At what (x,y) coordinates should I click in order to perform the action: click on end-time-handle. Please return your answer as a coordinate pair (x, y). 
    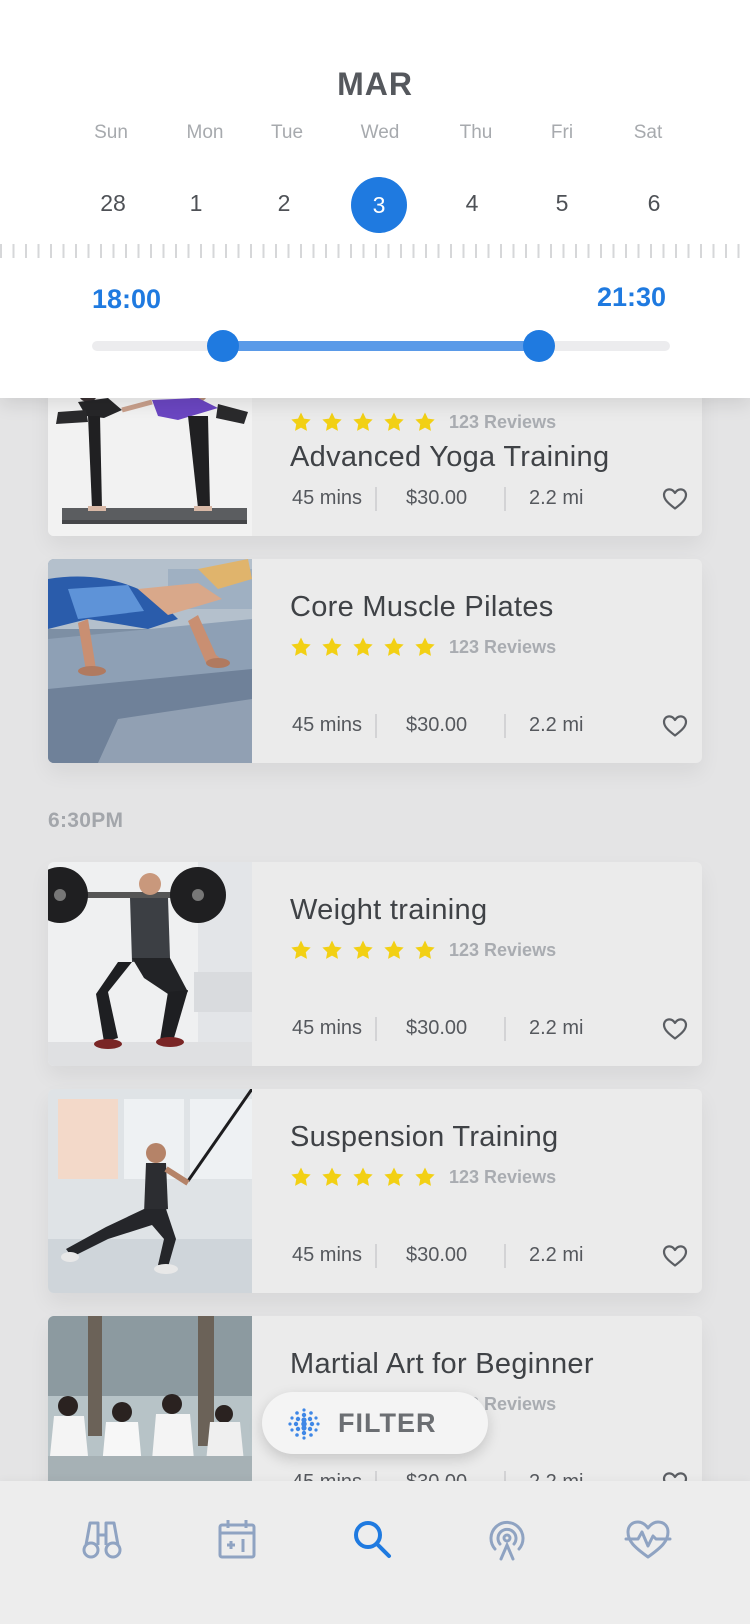
    Looking at the image, I should click on (539, 346).